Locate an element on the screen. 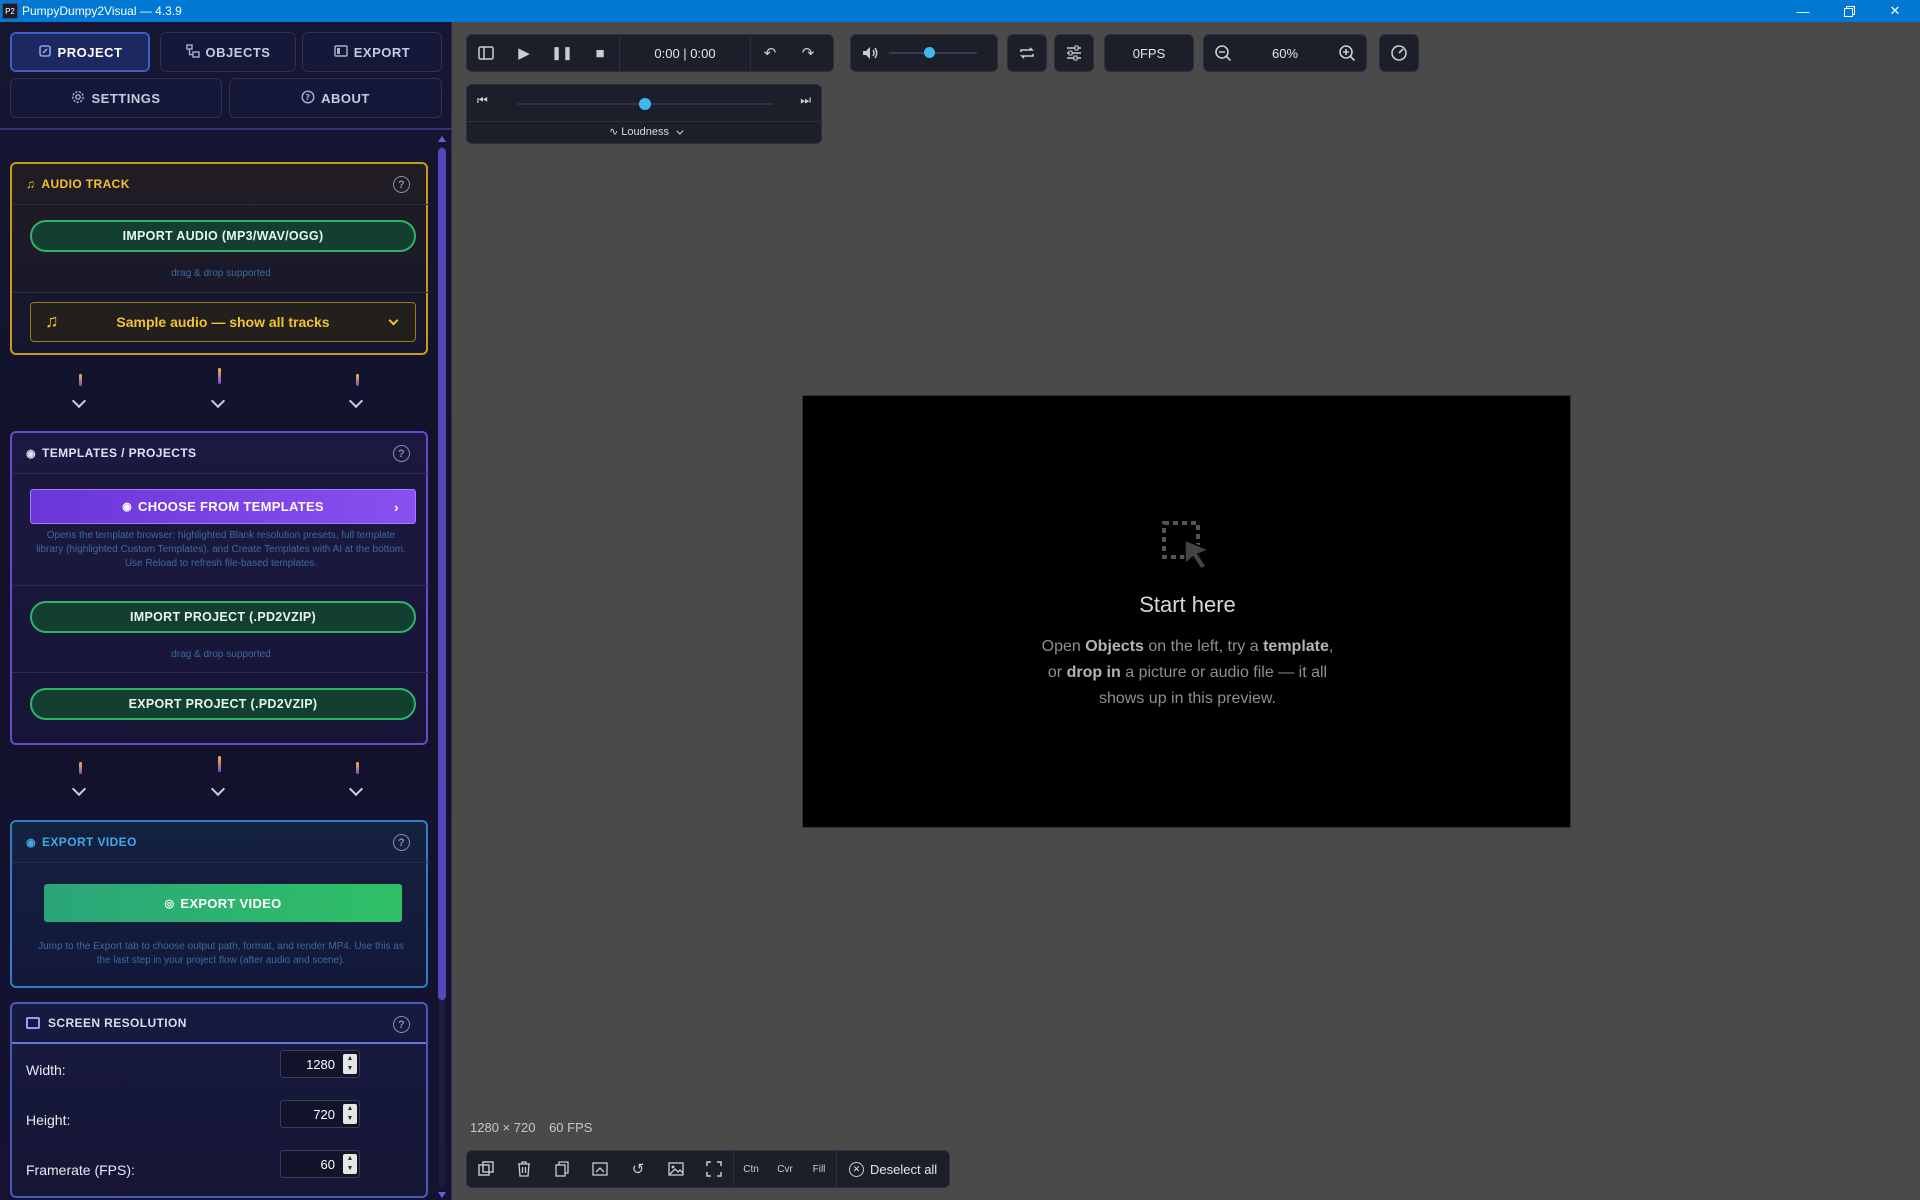 The height and width of the screenshot is (1200, 1920). scrubber-track is located at coordinates (645, 104).